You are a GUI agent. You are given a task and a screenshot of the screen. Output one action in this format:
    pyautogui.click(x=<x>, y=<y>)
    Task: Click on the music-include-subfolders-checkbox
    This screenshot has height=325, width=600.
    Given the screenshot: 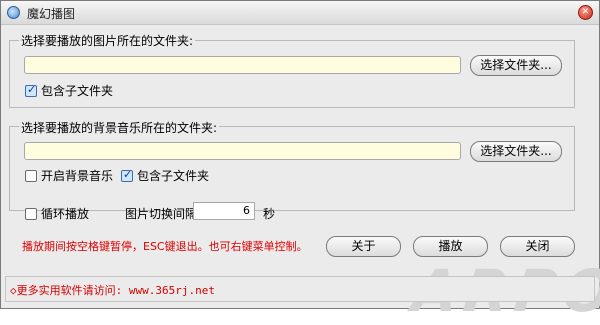 What is the action you would take?
    pyautogui.click(x=127, y=175)
    